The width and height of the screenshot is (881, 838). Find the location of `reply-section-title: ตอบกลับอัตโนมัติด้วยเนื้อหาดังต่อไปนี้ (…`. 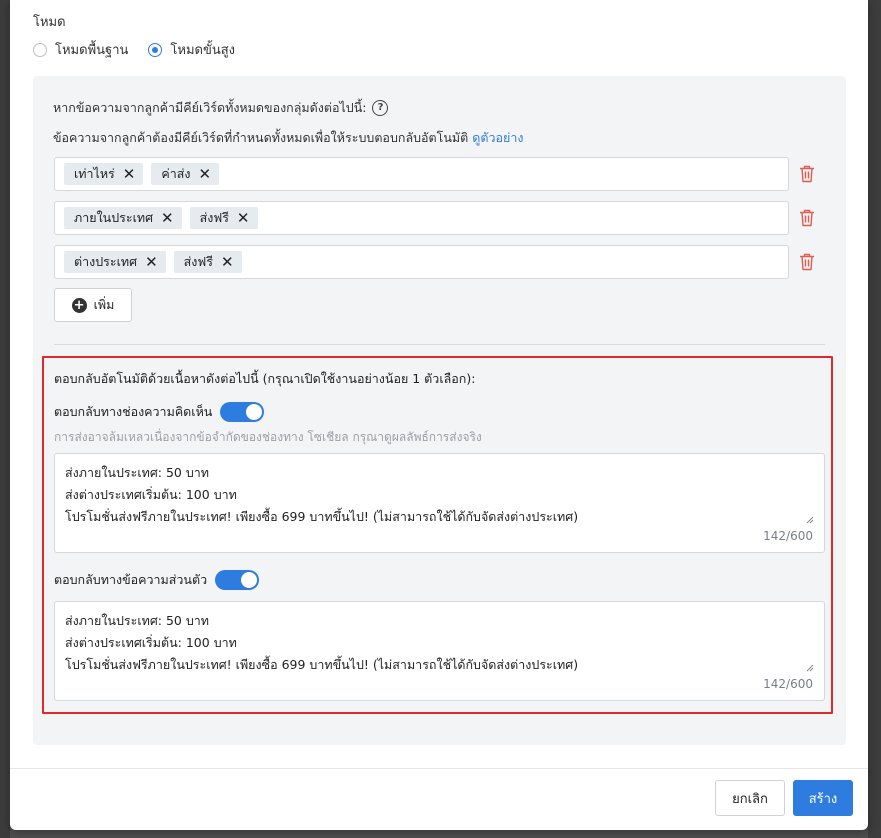

reply-section-title: ตอบกลับอัตโนมัติด้วยเนื้อหาดังต่อไปนี้ (… is located at coordinates (265, 378).